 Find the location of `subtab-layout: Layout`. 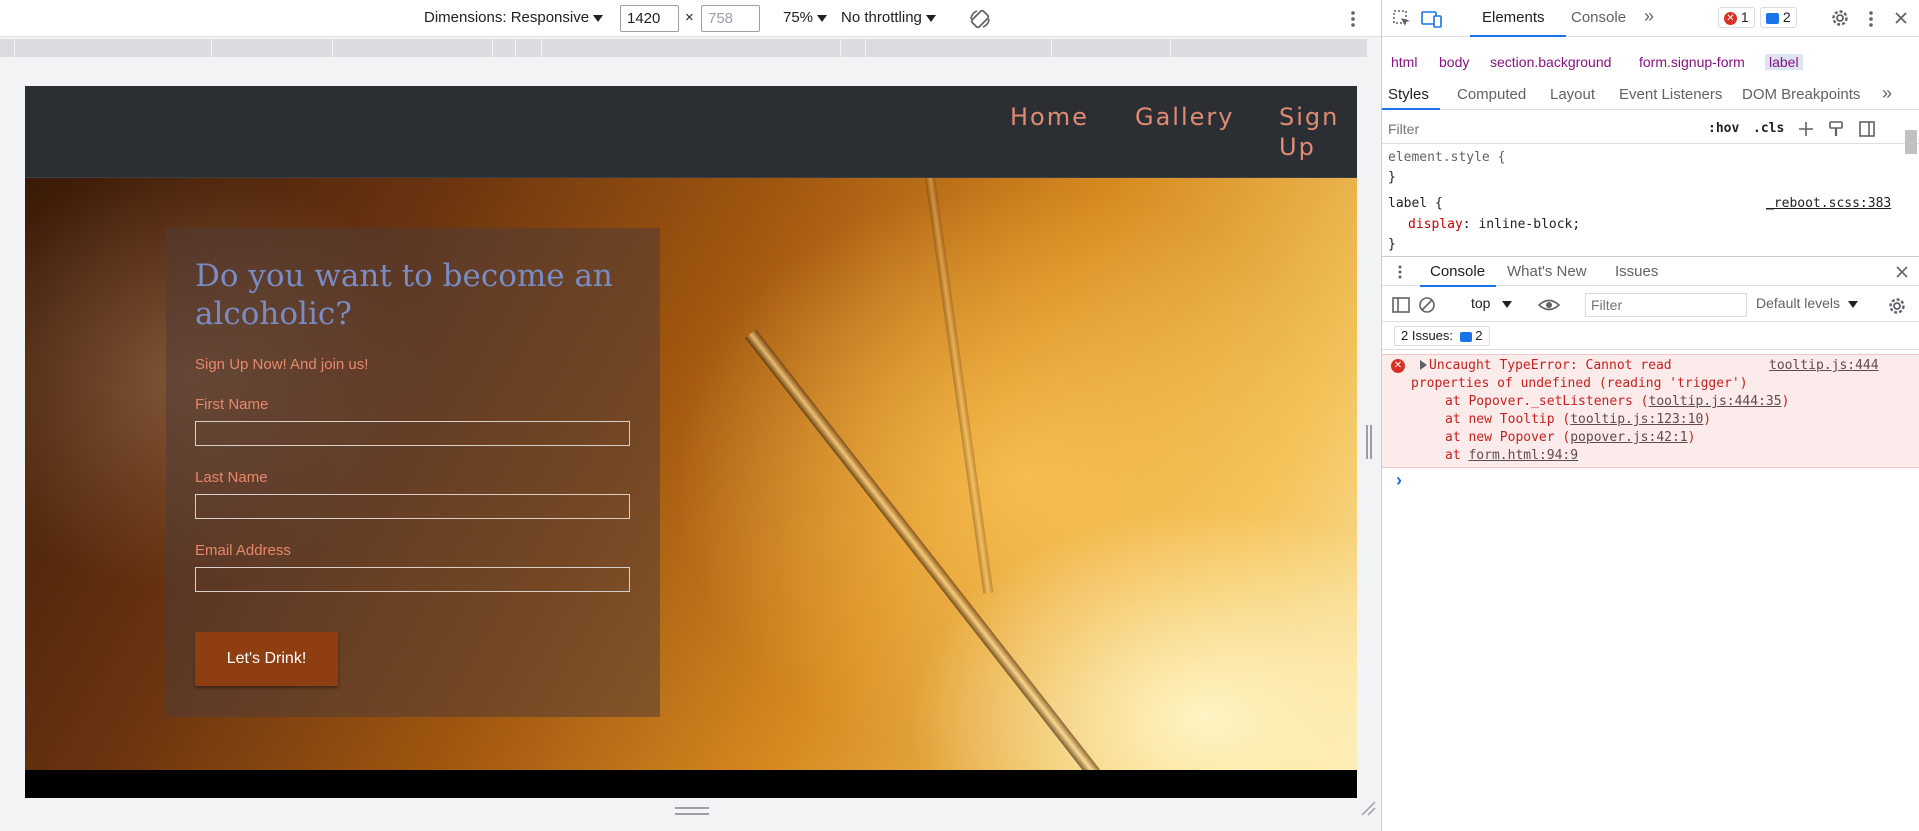

subtab-layout: Layout is located at coordinates (1572, 94).